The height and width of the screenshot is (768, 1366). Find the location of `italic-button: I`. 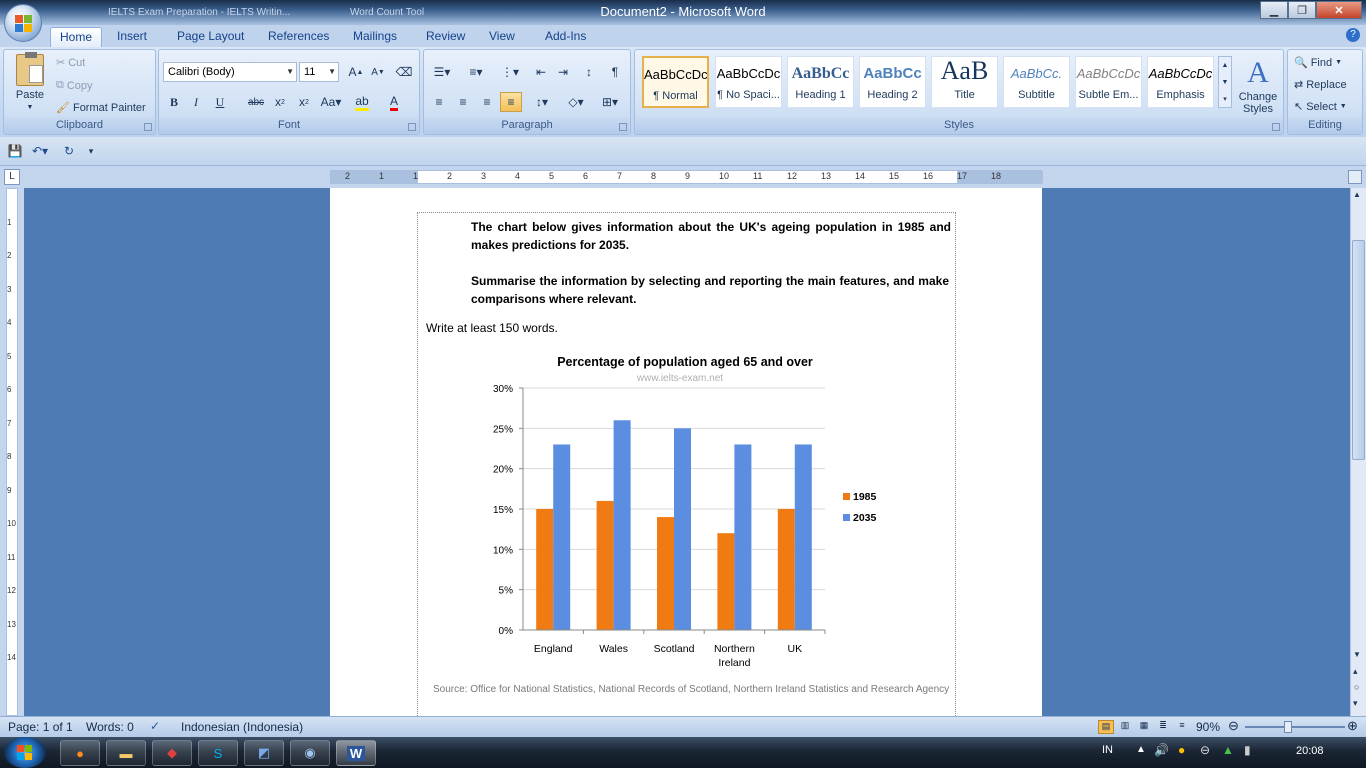

italic-button: I is located at coordinates (196, 102).